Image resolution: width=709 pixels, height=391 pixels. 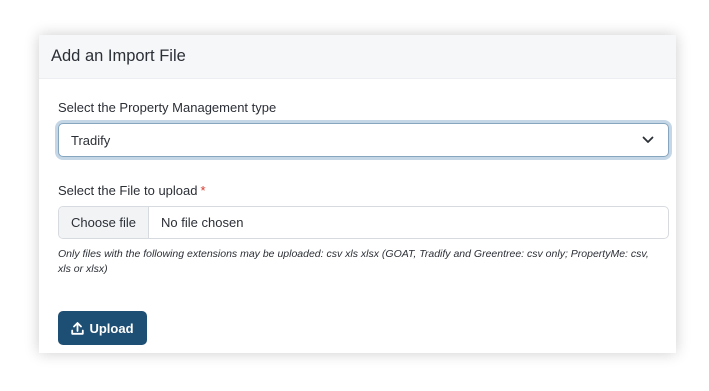 I want to click on file-input: Choose file No file chosen, so click(x=363, y=222).